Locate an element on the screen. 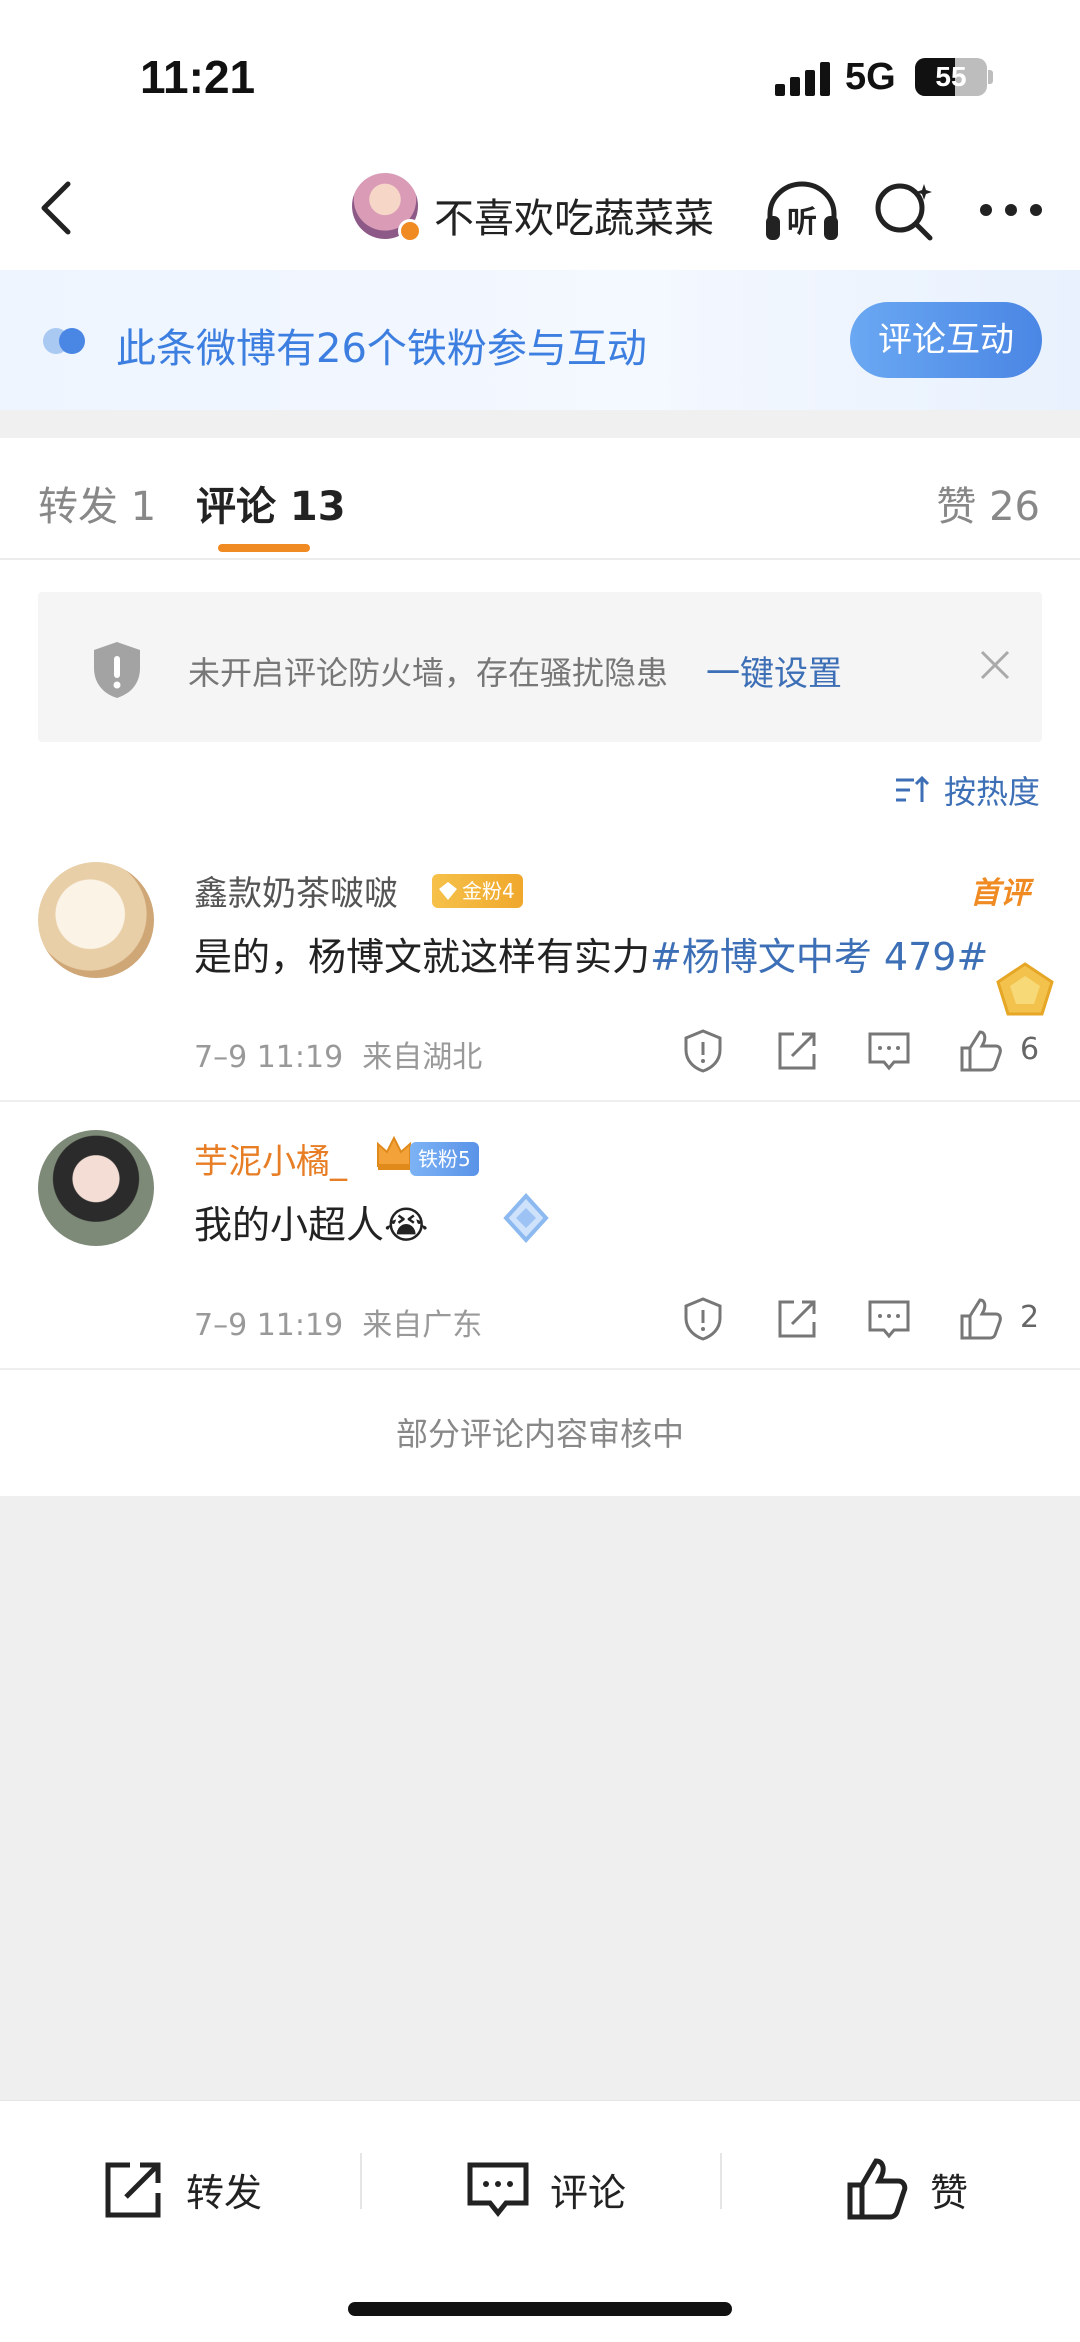  nav-bar: 不喜欢吃蔬菜菜 听 is located at coordinates (540, 210).